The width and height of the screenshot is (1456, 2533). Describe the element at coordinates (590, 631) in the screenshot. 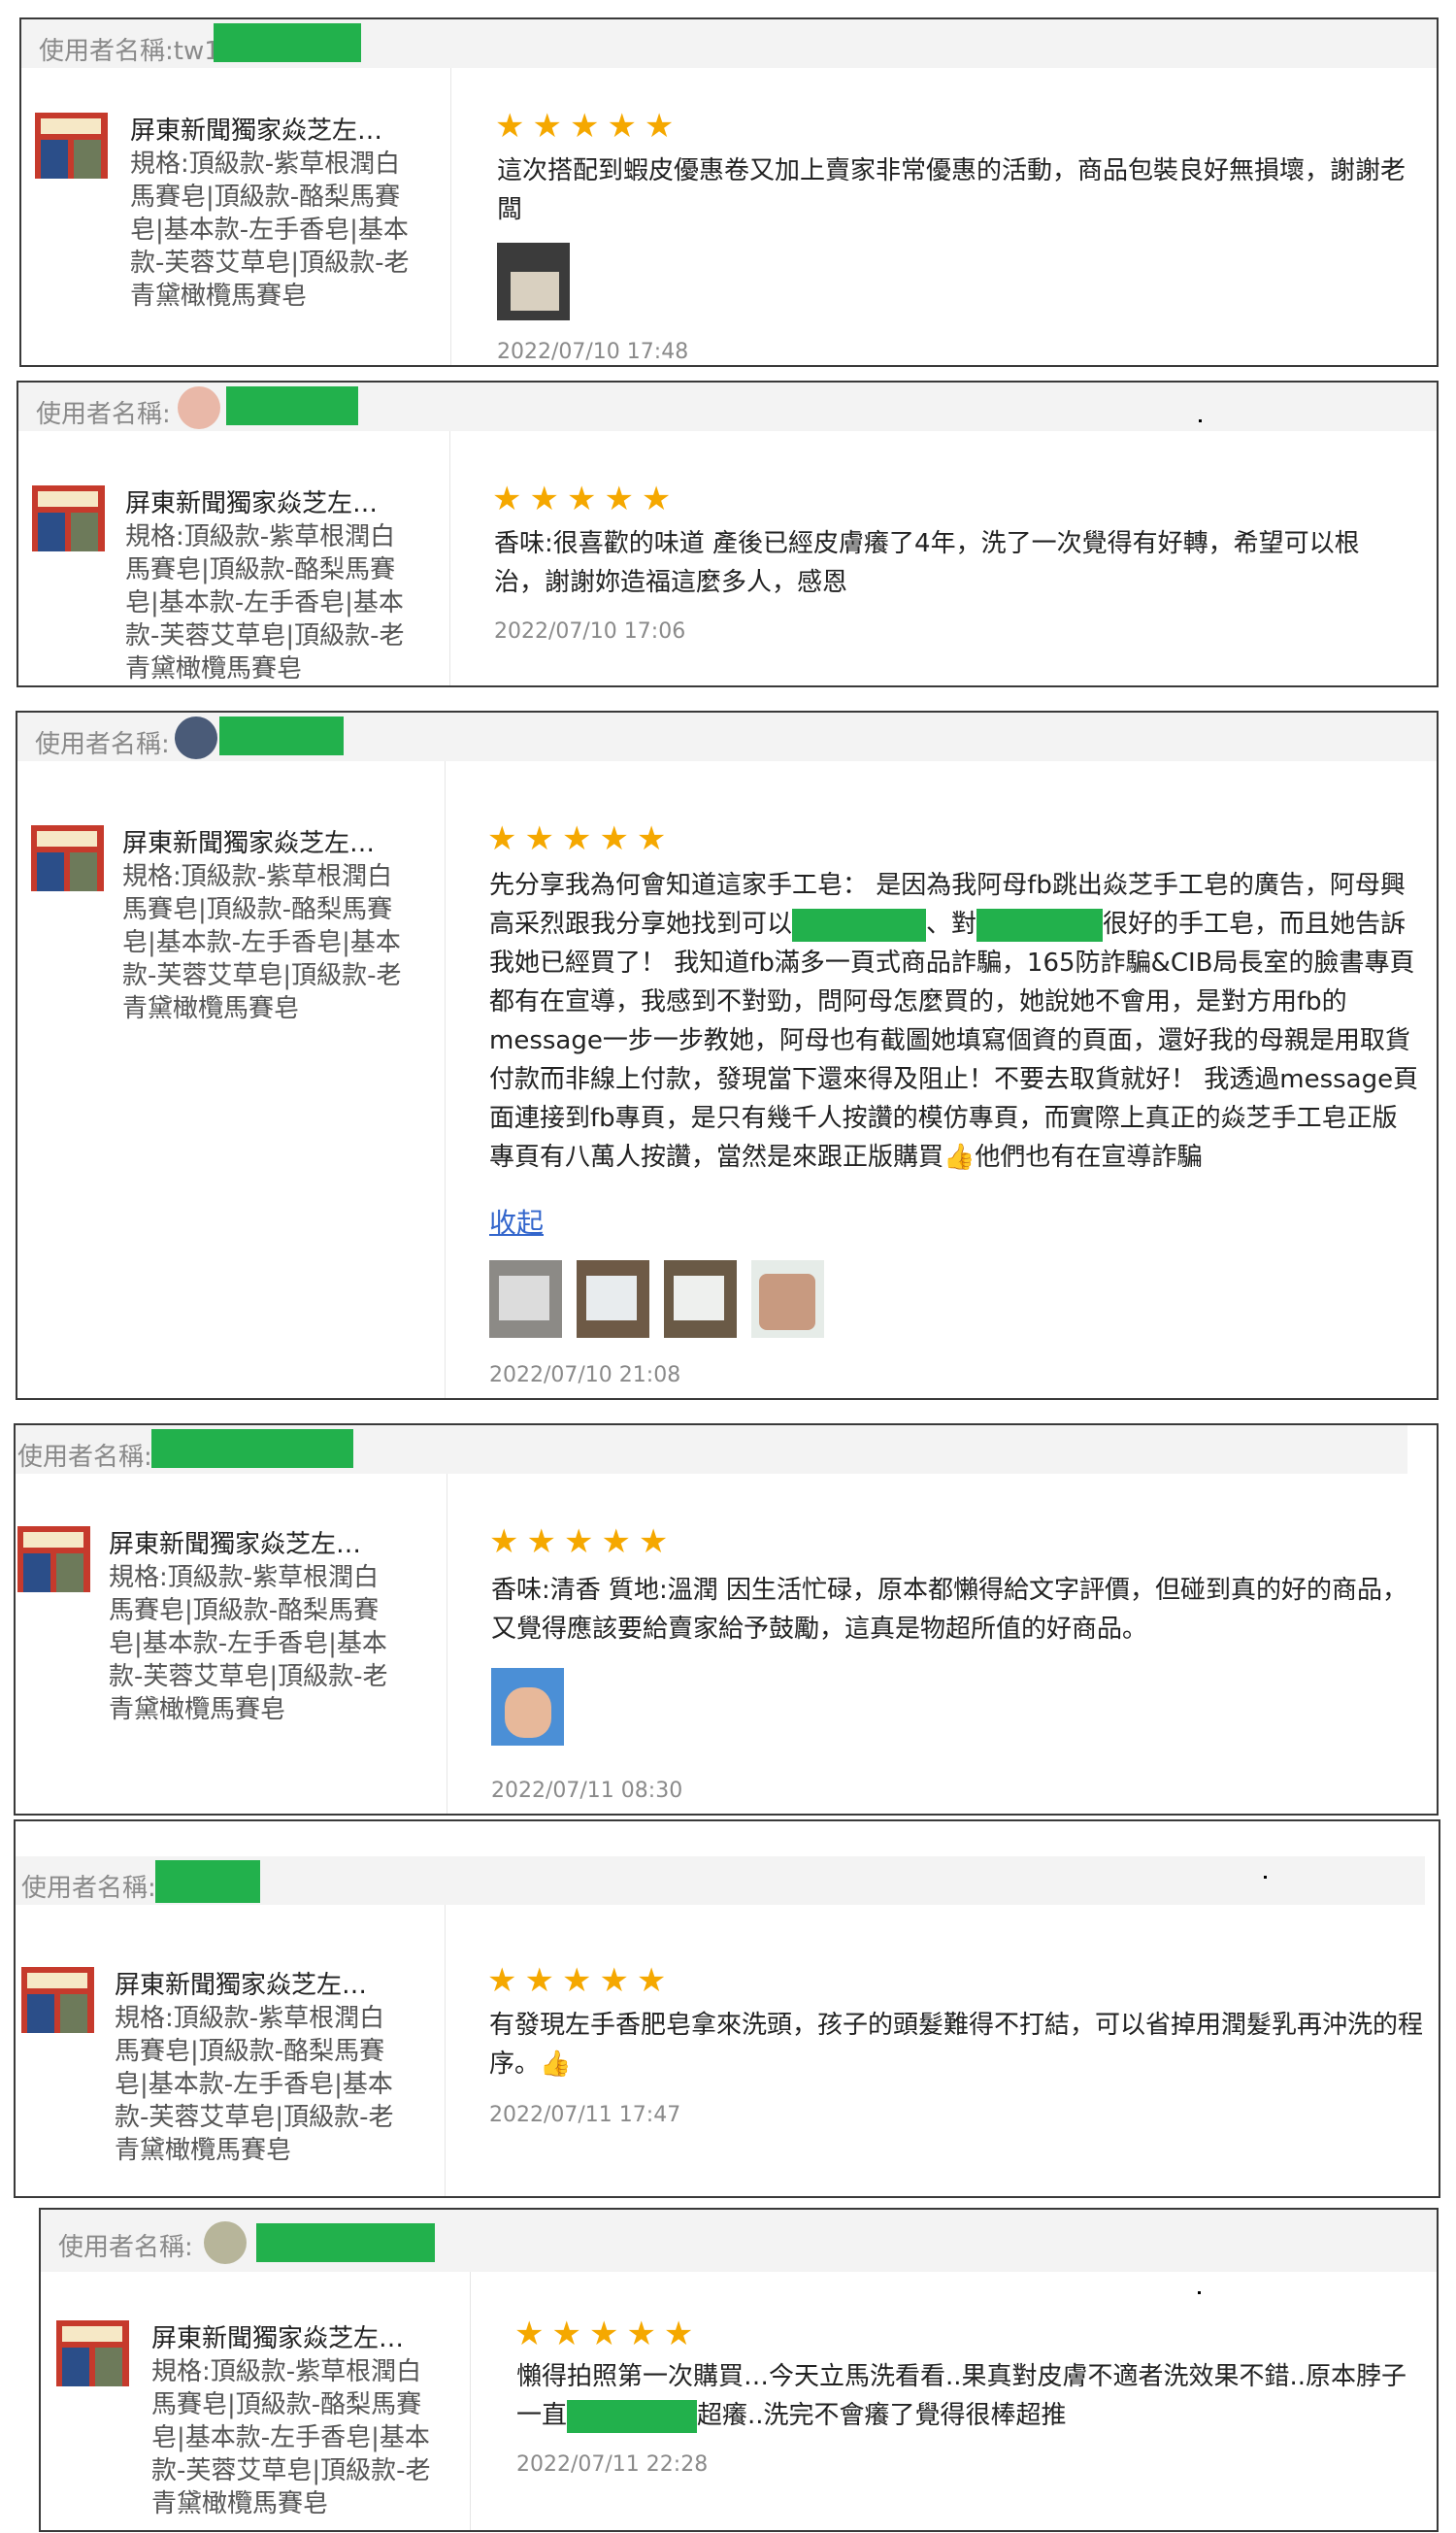

I see `review-date: 2022/07/10 17:06` at that location.